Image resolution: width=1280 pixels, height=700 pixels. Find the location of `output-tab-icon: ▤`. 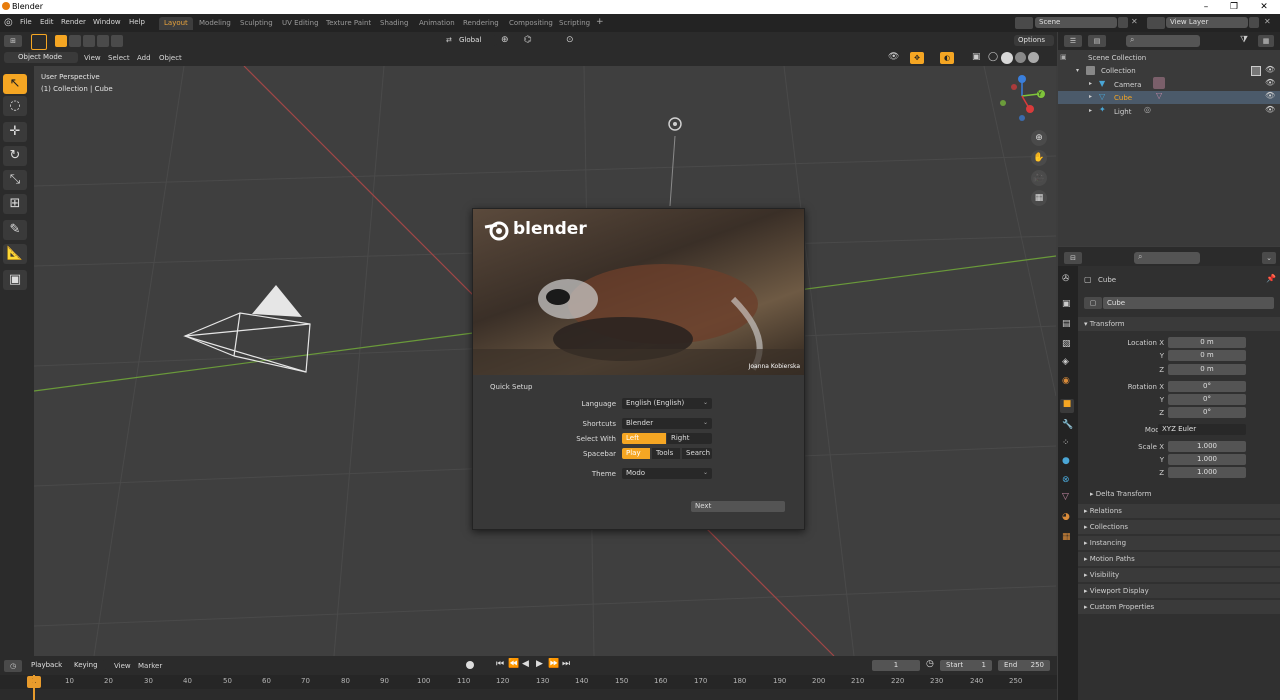

output-tab-icon: ▤ is located at coordinates (1066, 324).